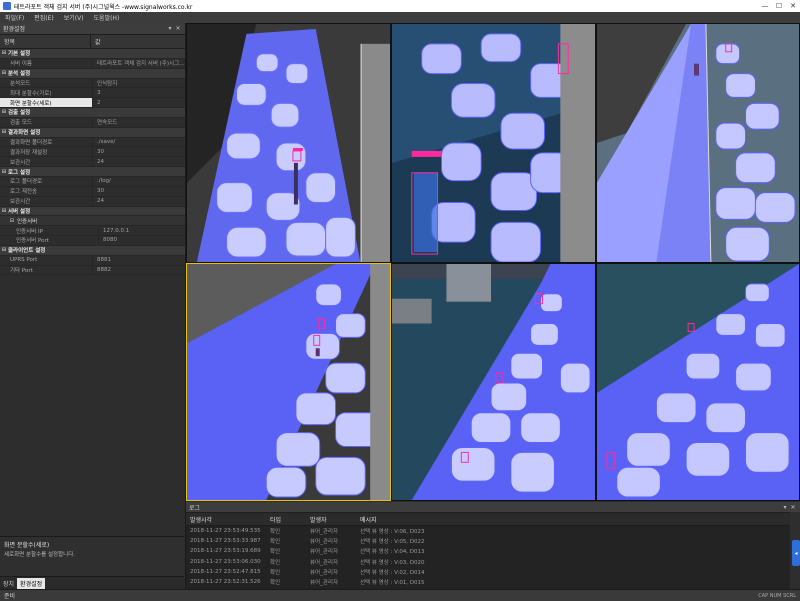 This screenshot has height=601, width=800. I want to click on property-name: 최대 분할수(가로), so click(46, 93).